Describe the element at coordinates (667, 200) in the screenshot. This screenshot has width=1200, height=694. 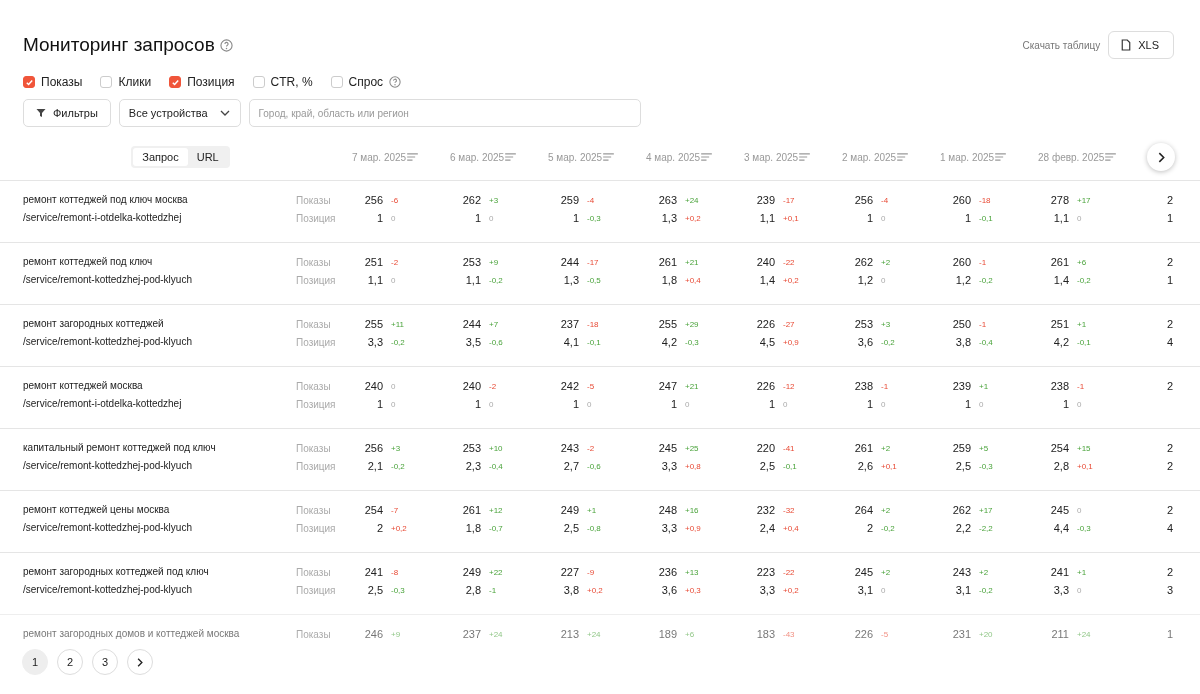
I see `value-text: 263` at that location.